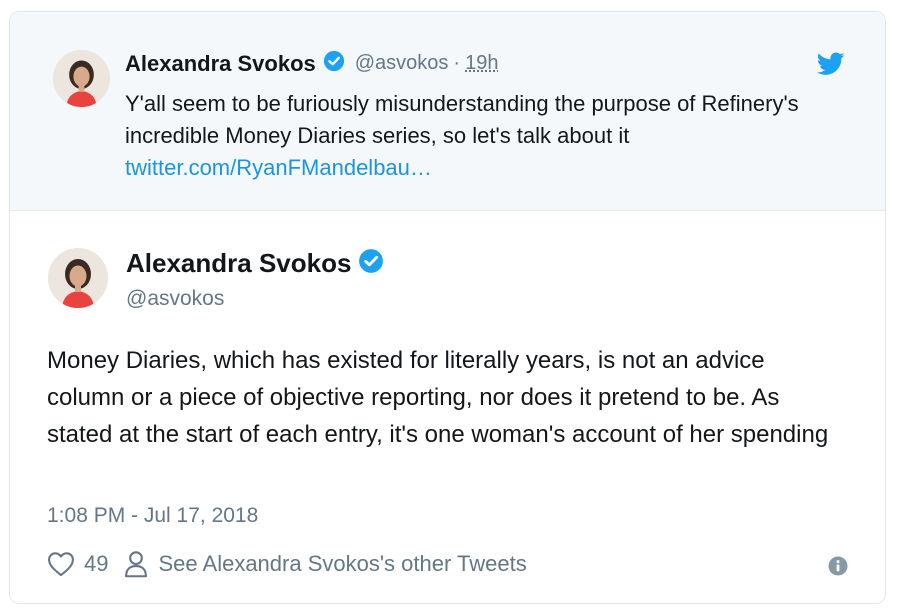 The height and width of the screenshot is (616, 898). Describe the element at coordinates (136, 564) in the screenshot. I see `person-icon` at that location.